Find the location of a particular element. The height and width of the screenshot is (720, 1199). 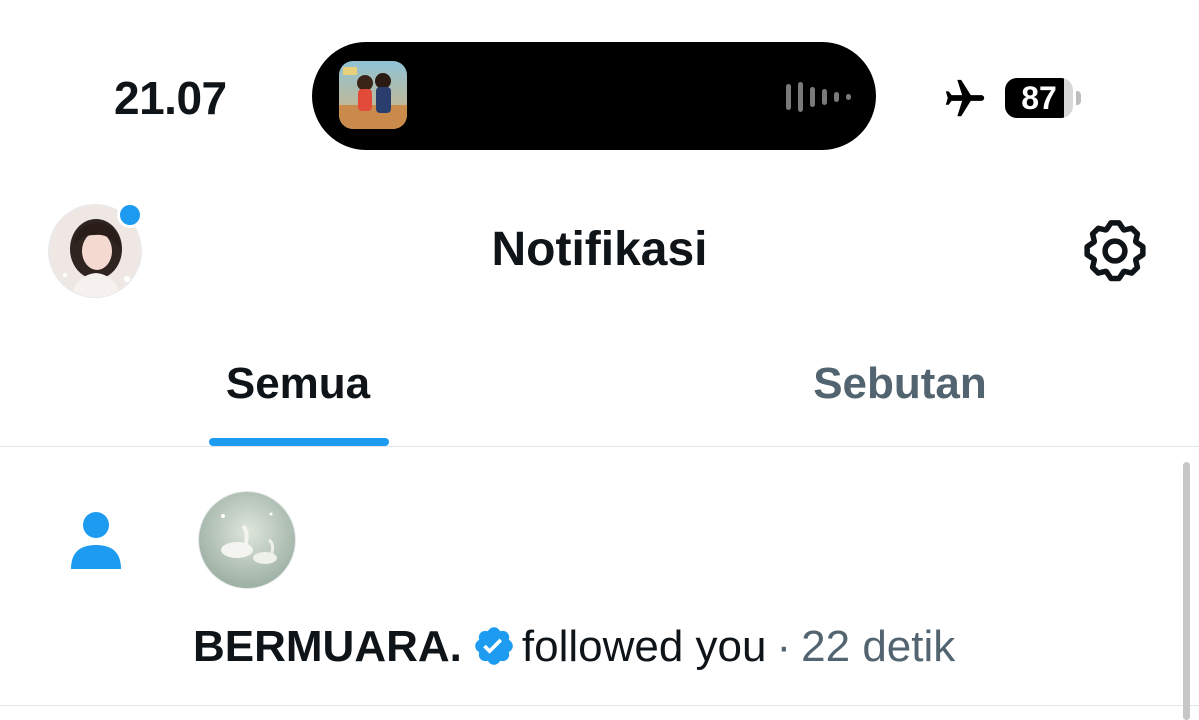

verified-badge-icon is located at coordinates (494, 646).